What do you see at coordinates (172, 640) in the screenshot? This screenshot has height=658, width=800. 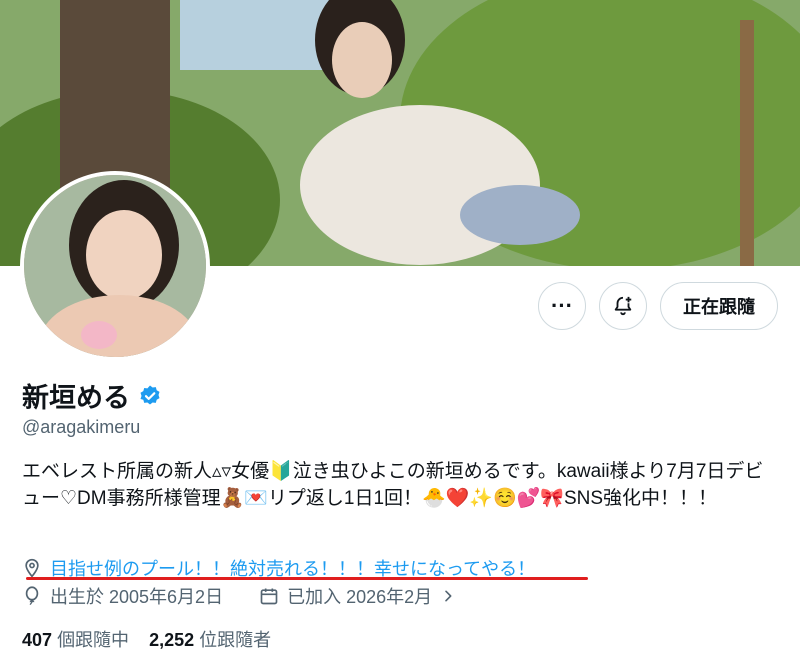 I see `followers-count: 2,252` at bounding box center [172, 640].